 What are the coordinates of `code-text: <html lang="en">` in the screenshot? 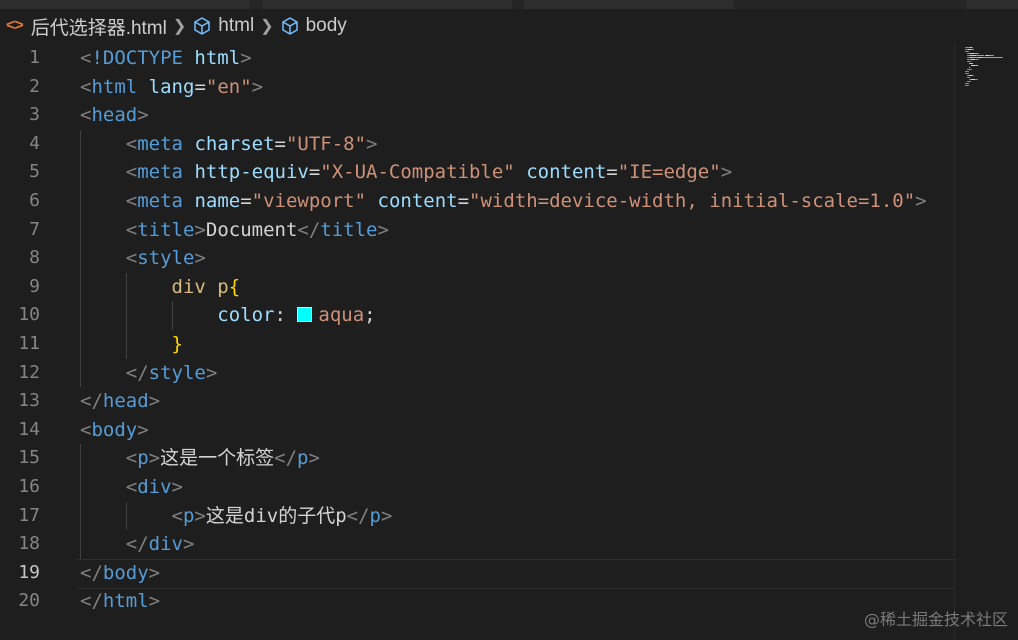 It's located at (171, 87).